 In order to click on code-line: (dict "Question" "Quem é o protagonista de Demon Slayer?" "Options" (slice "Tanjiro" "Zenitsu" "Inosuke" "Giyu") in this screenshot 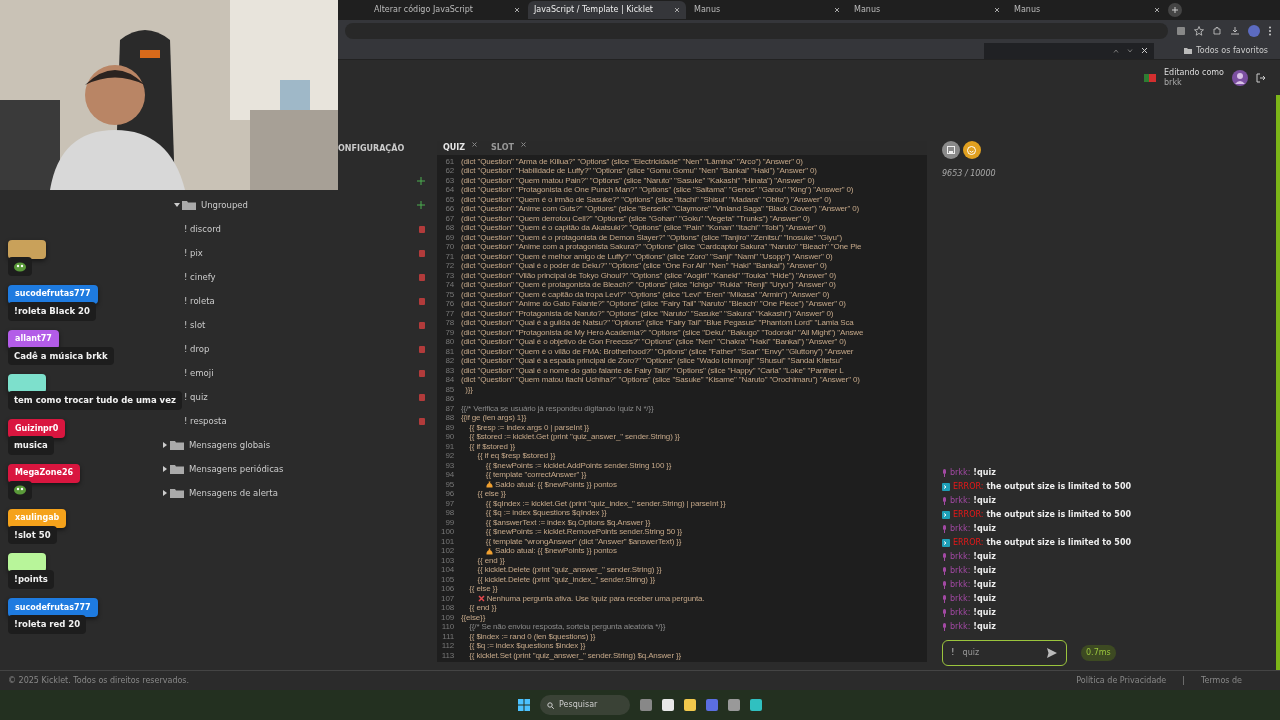, I will do `click(651, 238)`.